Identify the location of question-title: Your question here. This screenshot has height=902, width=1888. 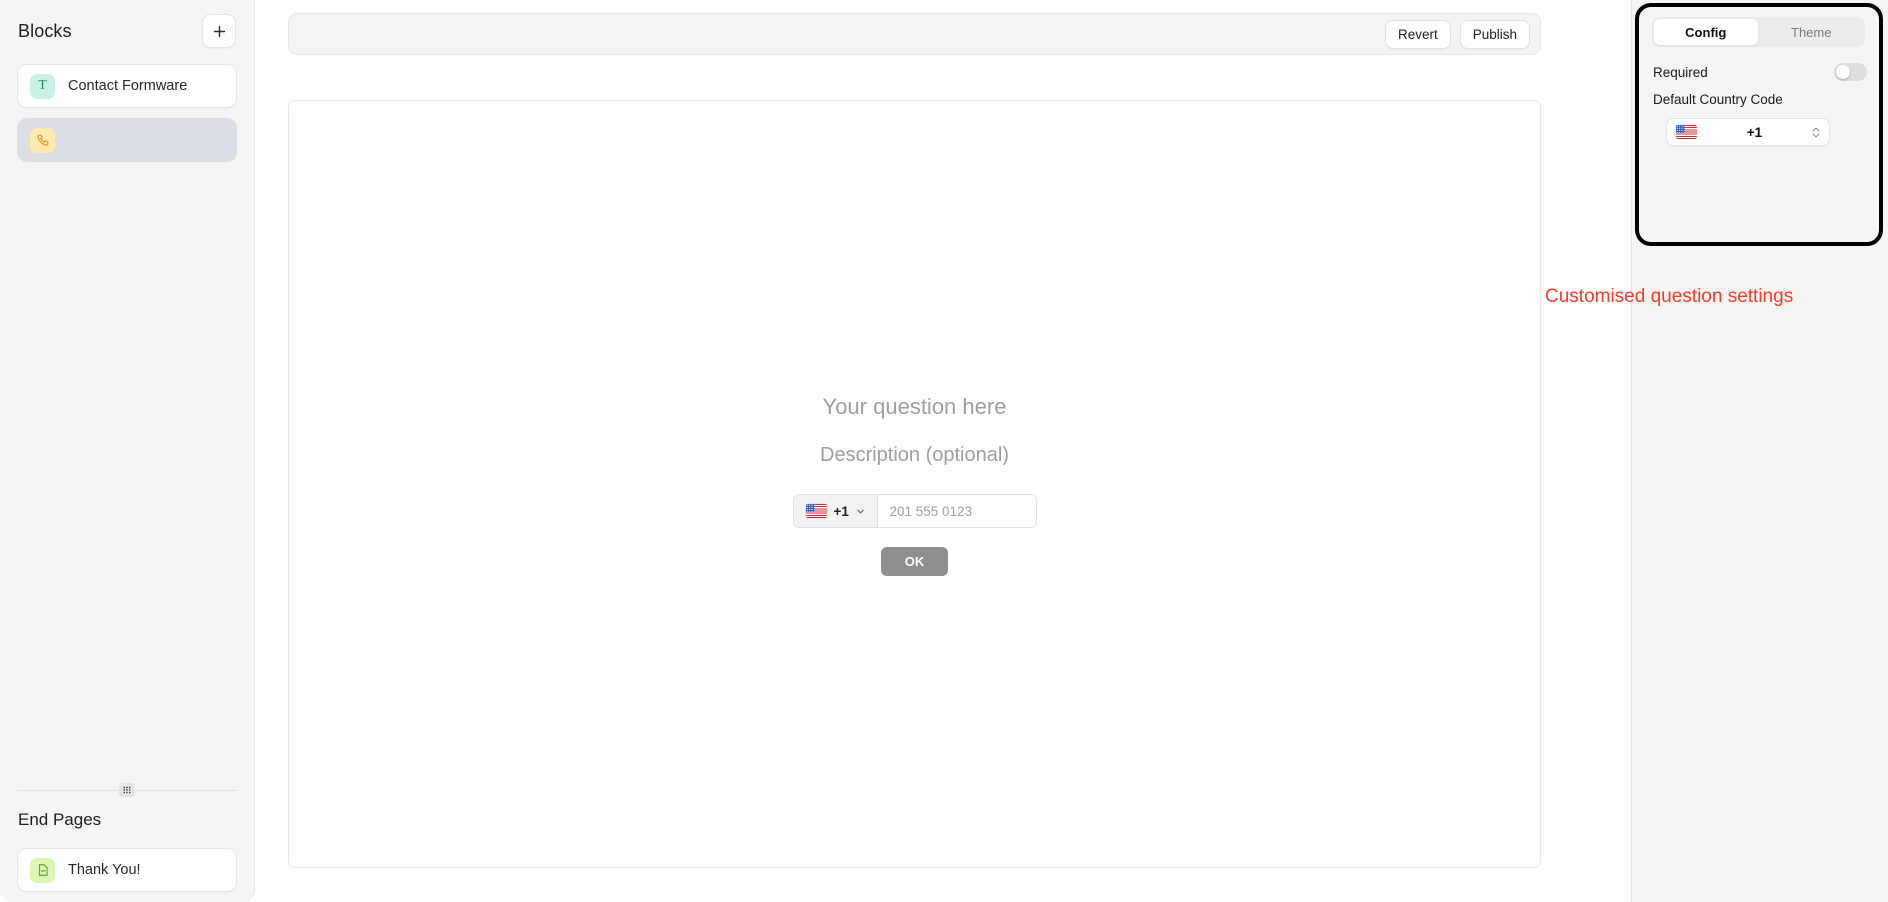
(914, 406).